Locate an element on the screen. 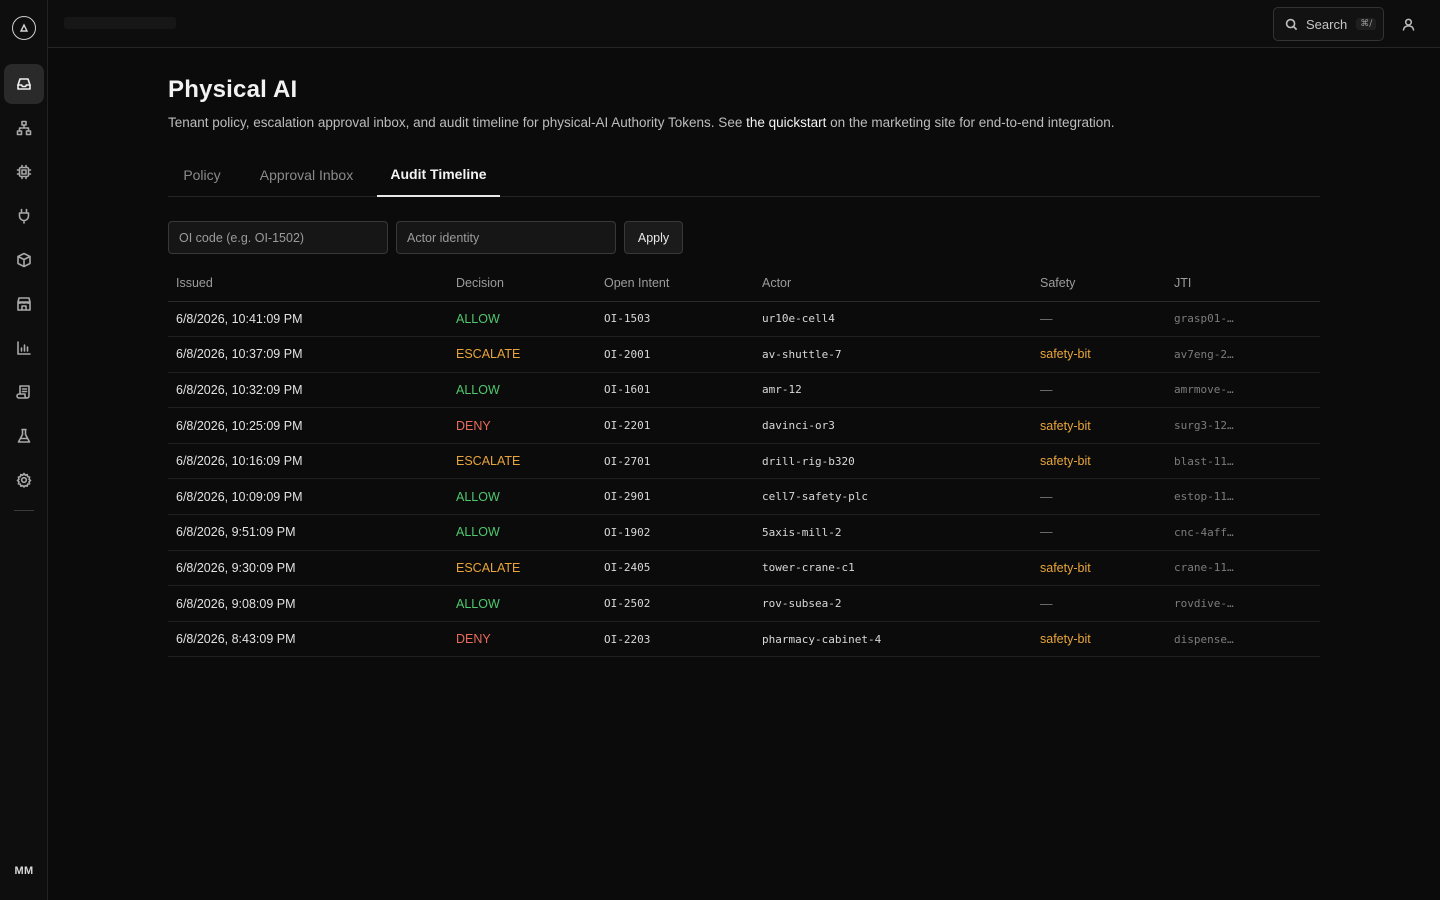  user-avatar: MM is located at coordinates (24, 871).